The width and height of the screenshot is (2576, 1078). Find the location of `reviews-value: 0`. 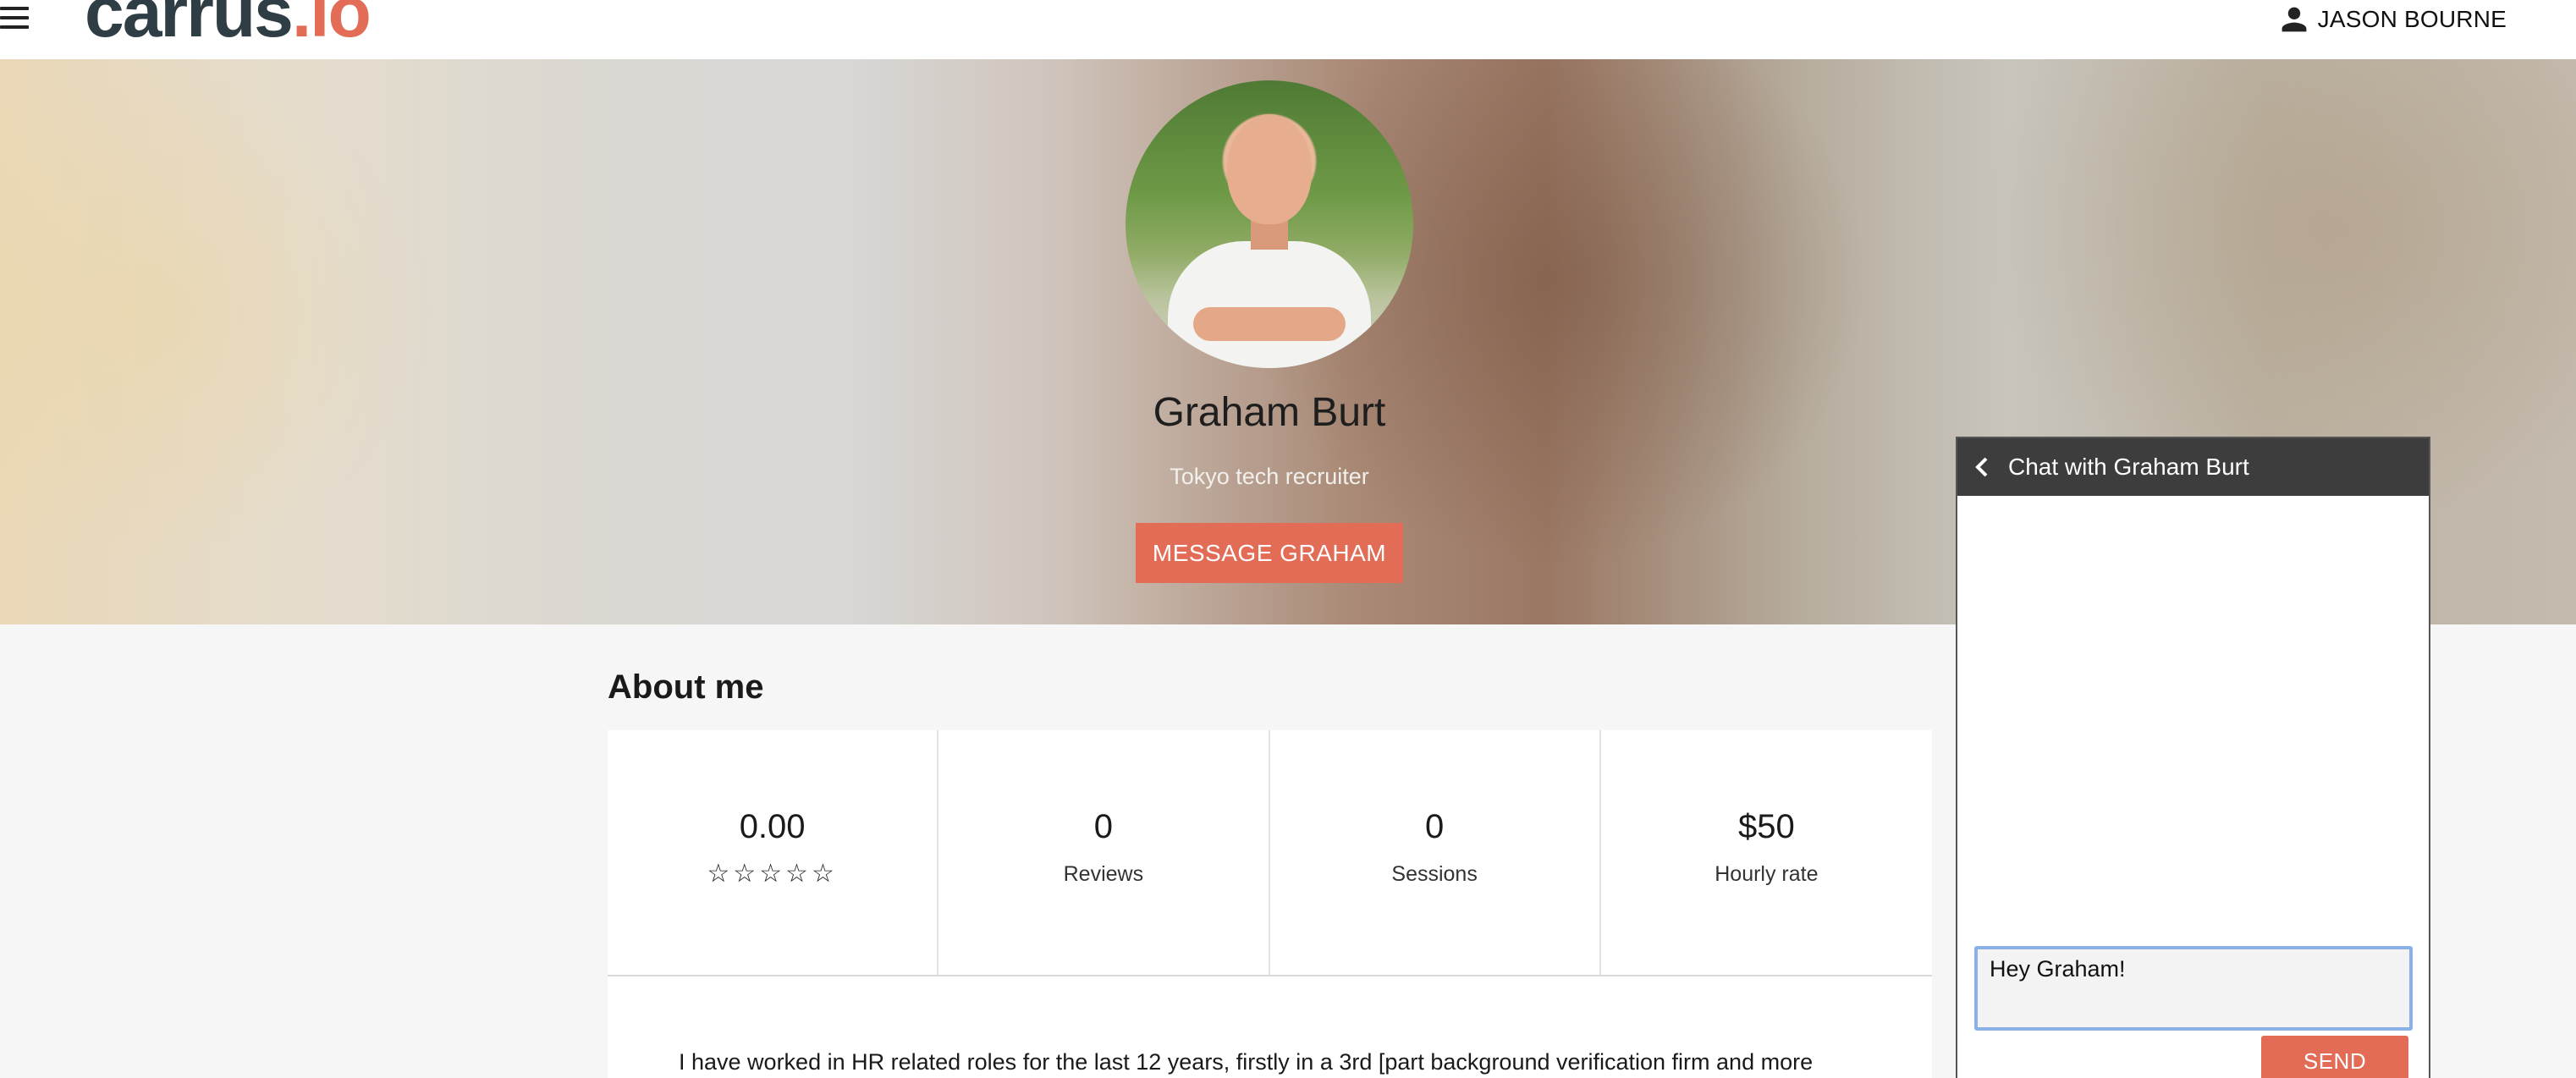

reviews-value: 0 is located at coordinates (1103, 827).